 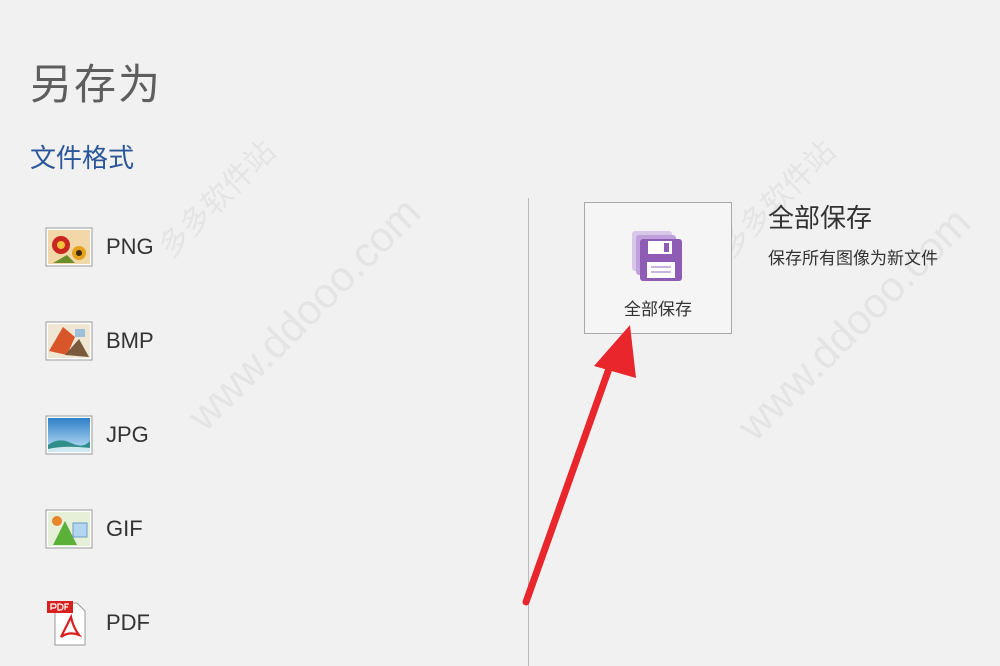 I want to click on format-label-jpg: JPG, so click(x=127, y=434).